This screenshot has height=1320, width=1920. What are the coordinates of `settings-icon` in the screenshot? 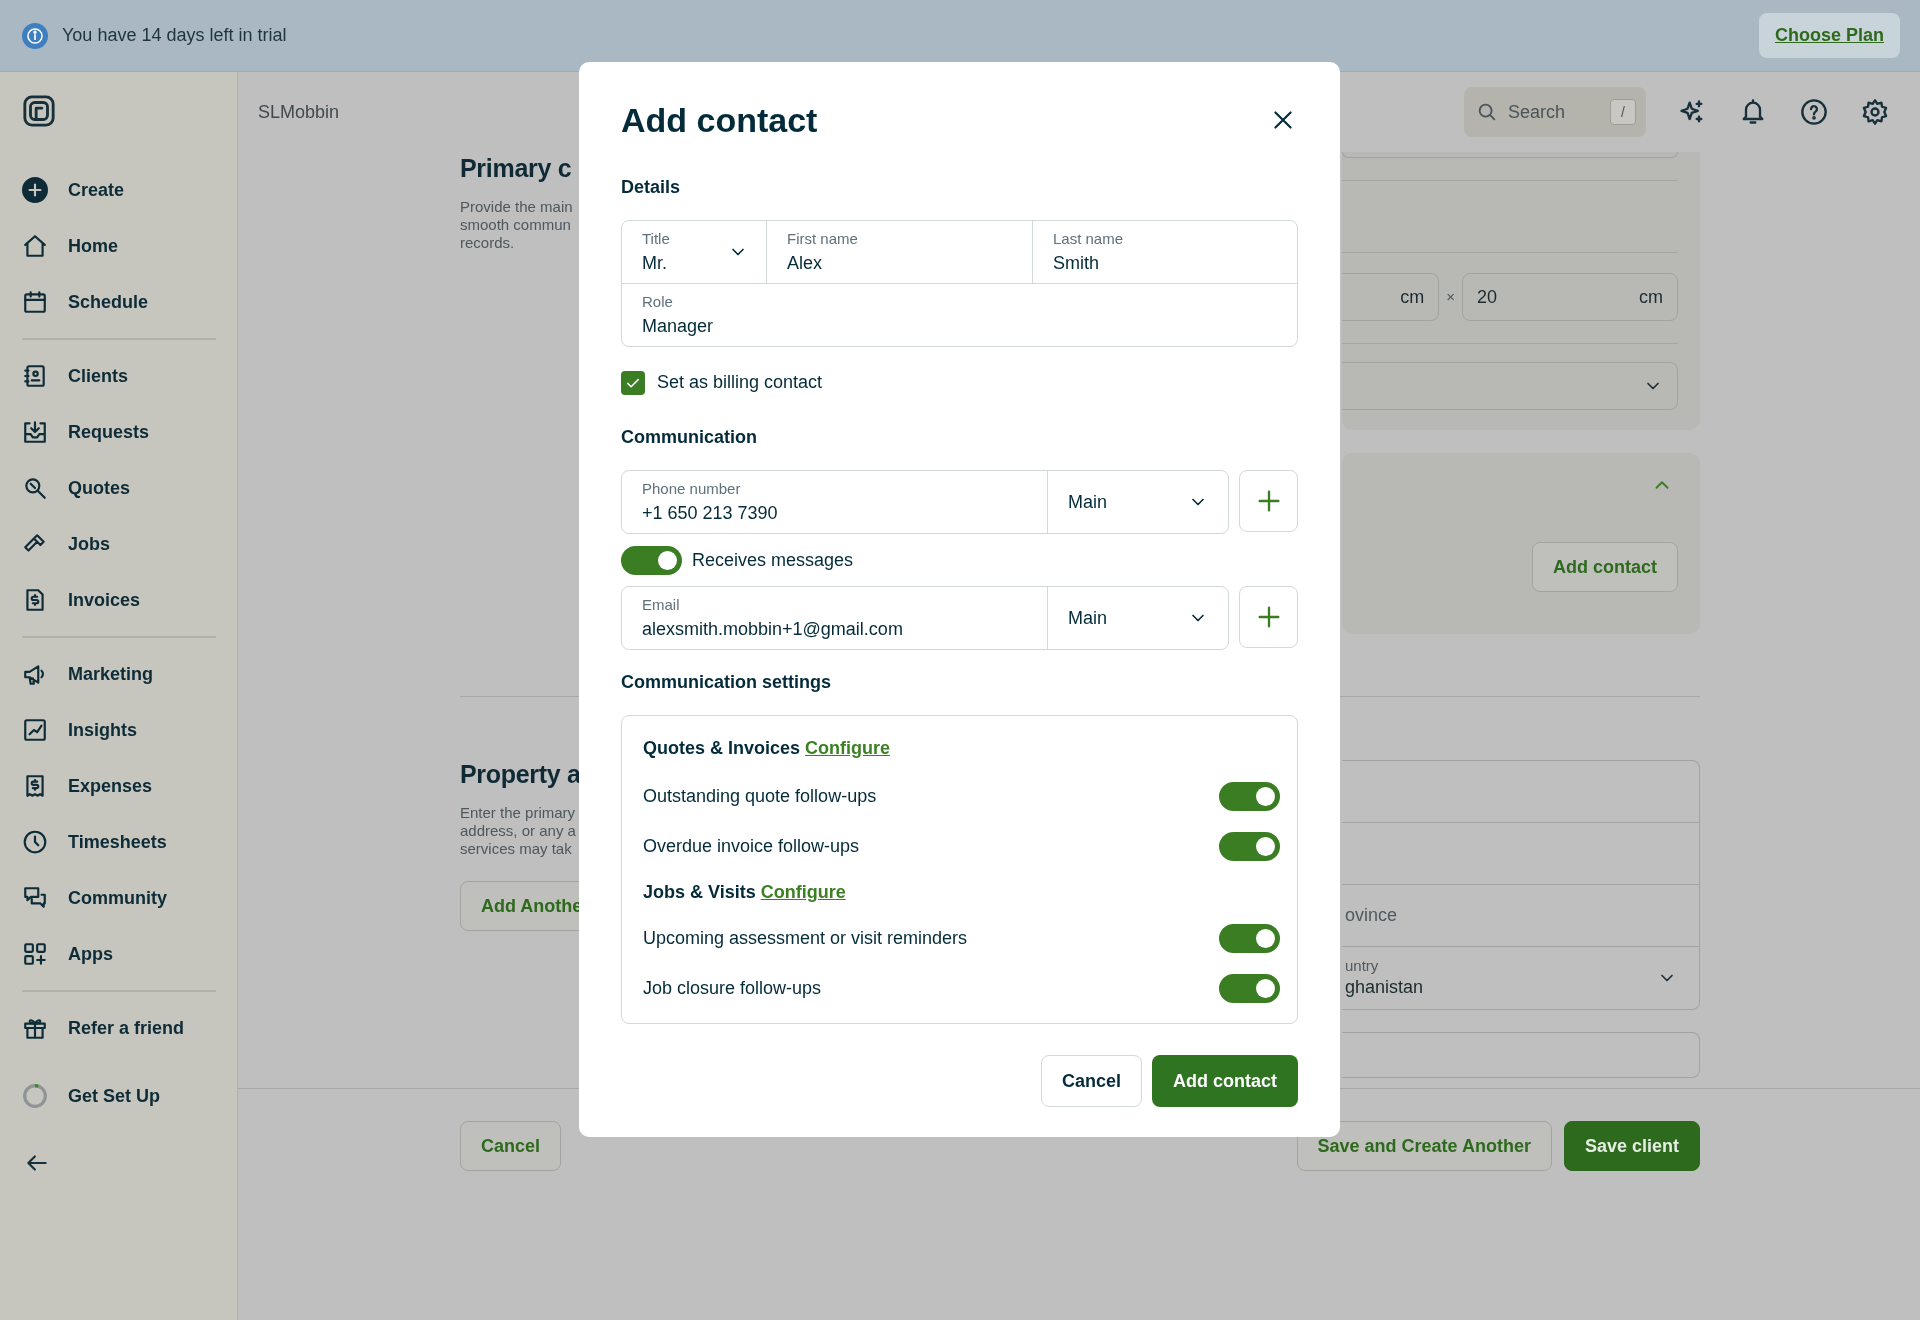 It's located at (1875, 112).